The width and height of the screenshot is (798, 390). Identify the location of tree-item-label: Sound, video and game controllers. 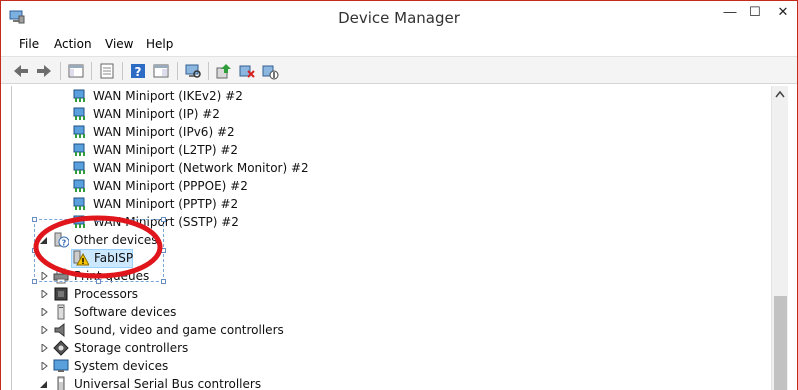
(179, 330).